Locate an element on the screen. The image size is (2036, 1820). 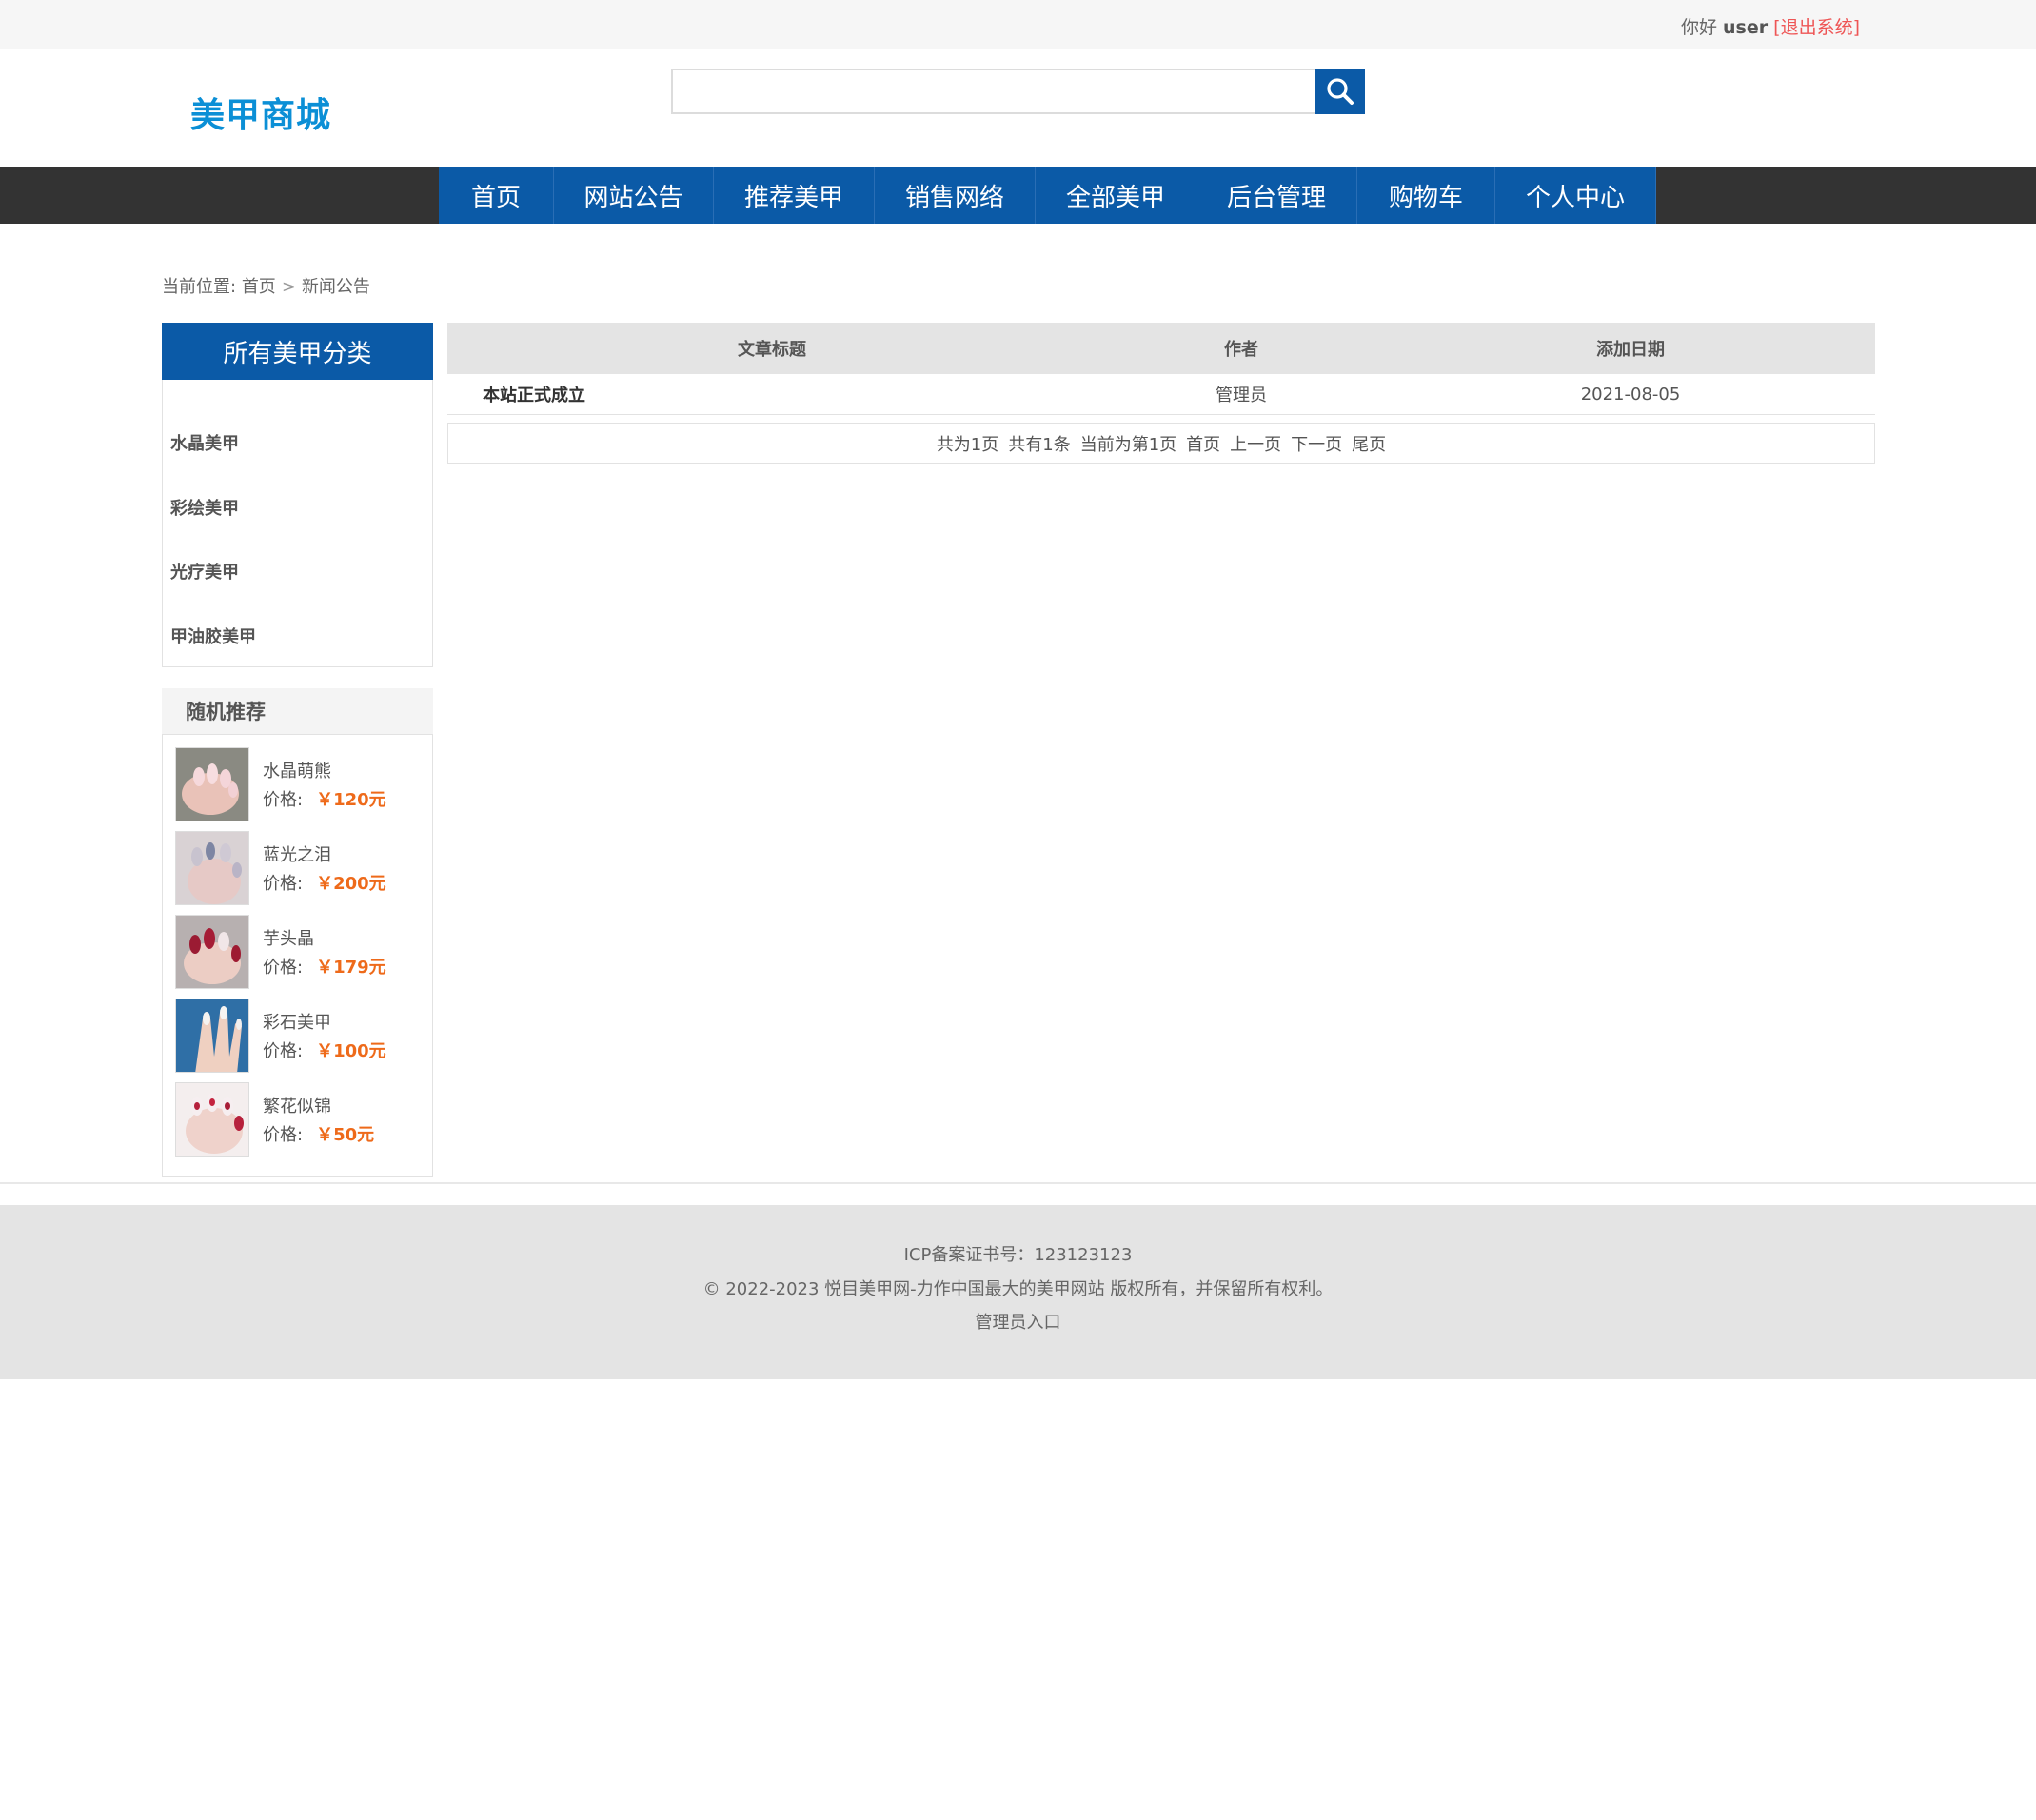
site-logo: 美甲商城 is located at coordinates (261, 112).